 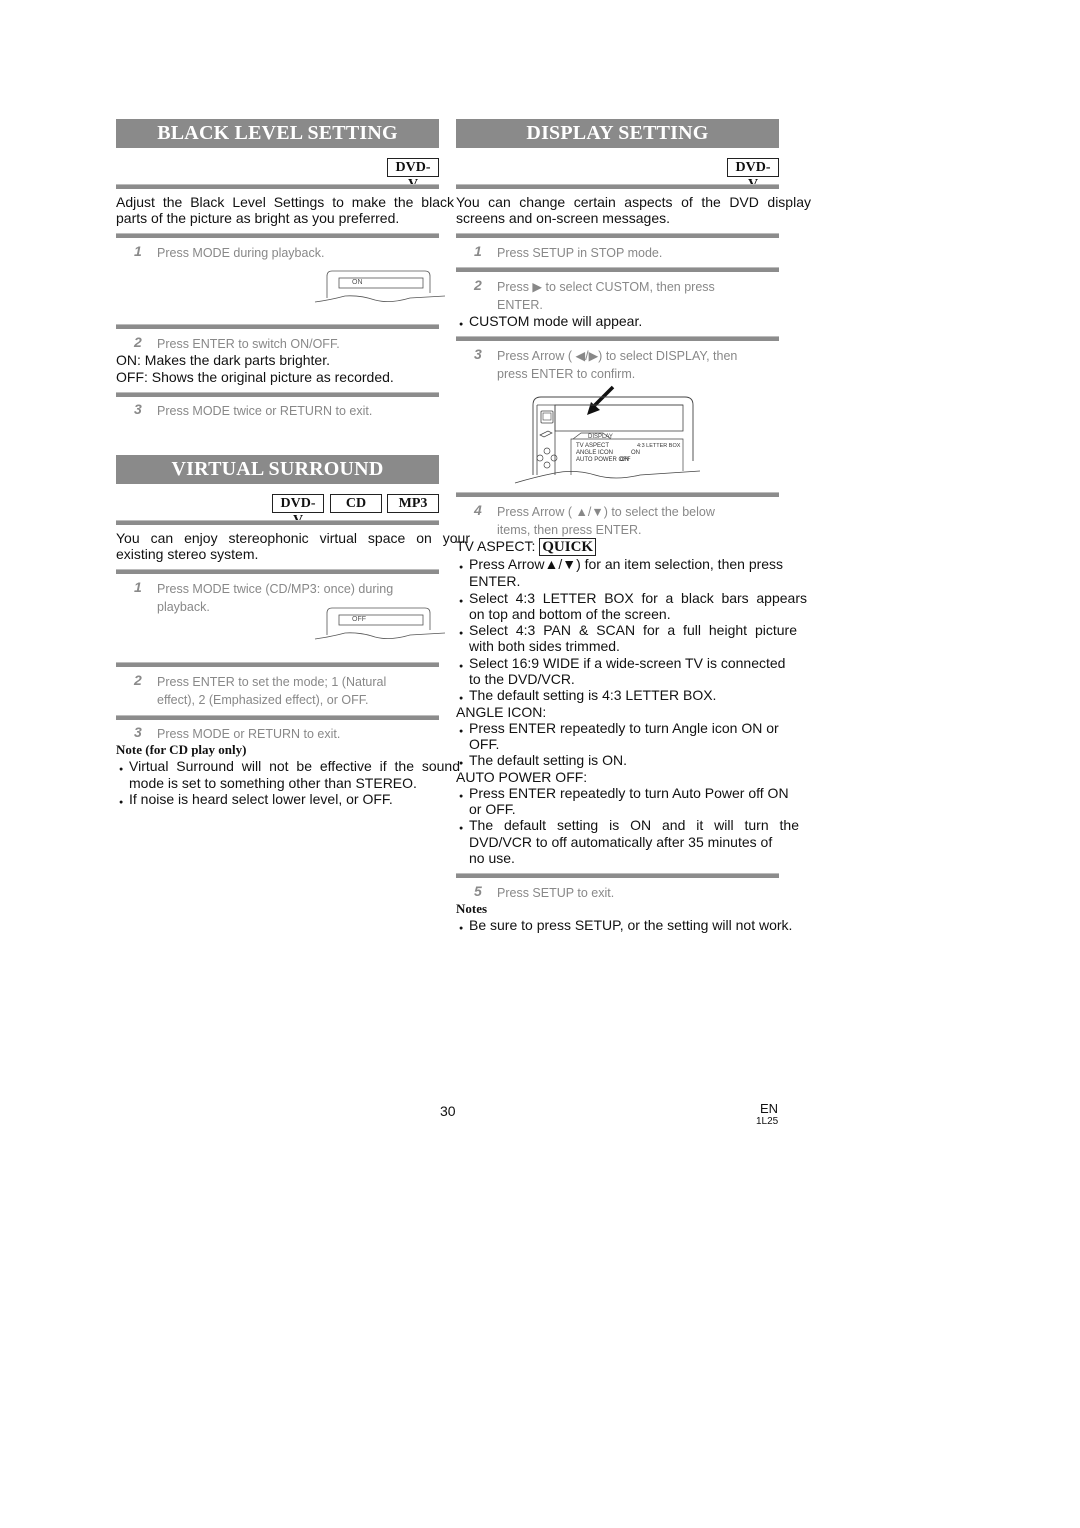 What do you see at coordinates (556, 893) in the screenshot?
I see `step-text: Press SETUP to exit.` at bounding box center [556, 893].